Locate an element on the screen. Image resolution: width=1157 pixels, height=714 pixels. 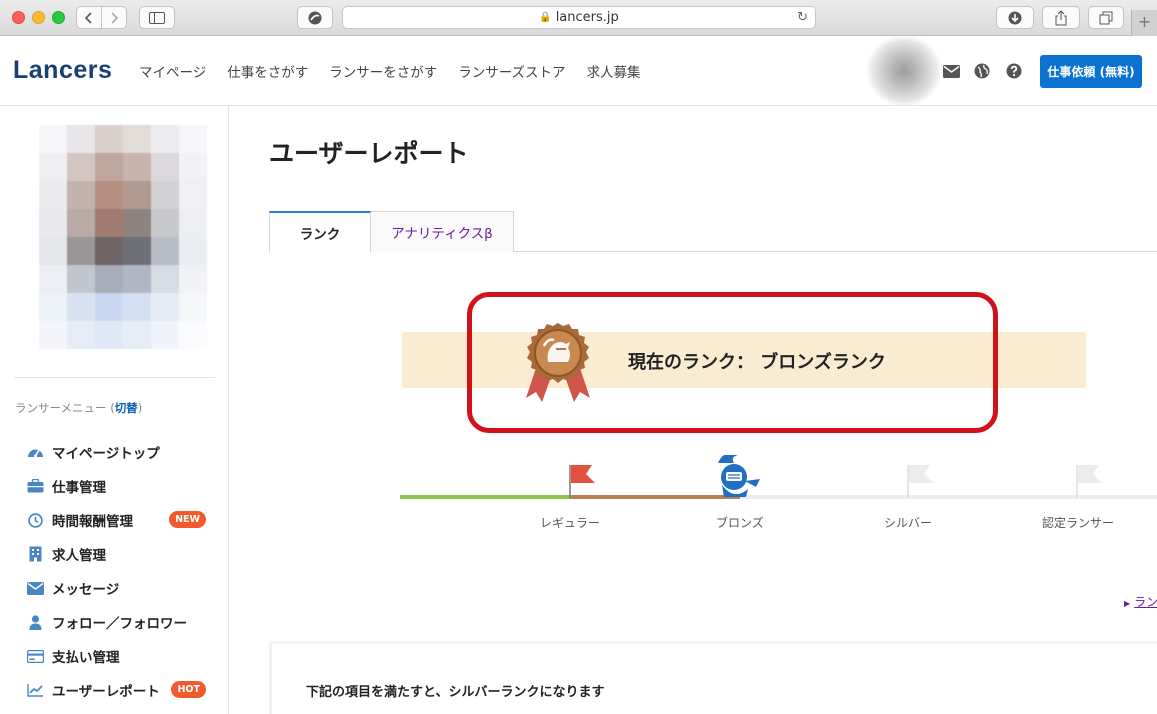
share-icon is located at coordinates (1061, 17).